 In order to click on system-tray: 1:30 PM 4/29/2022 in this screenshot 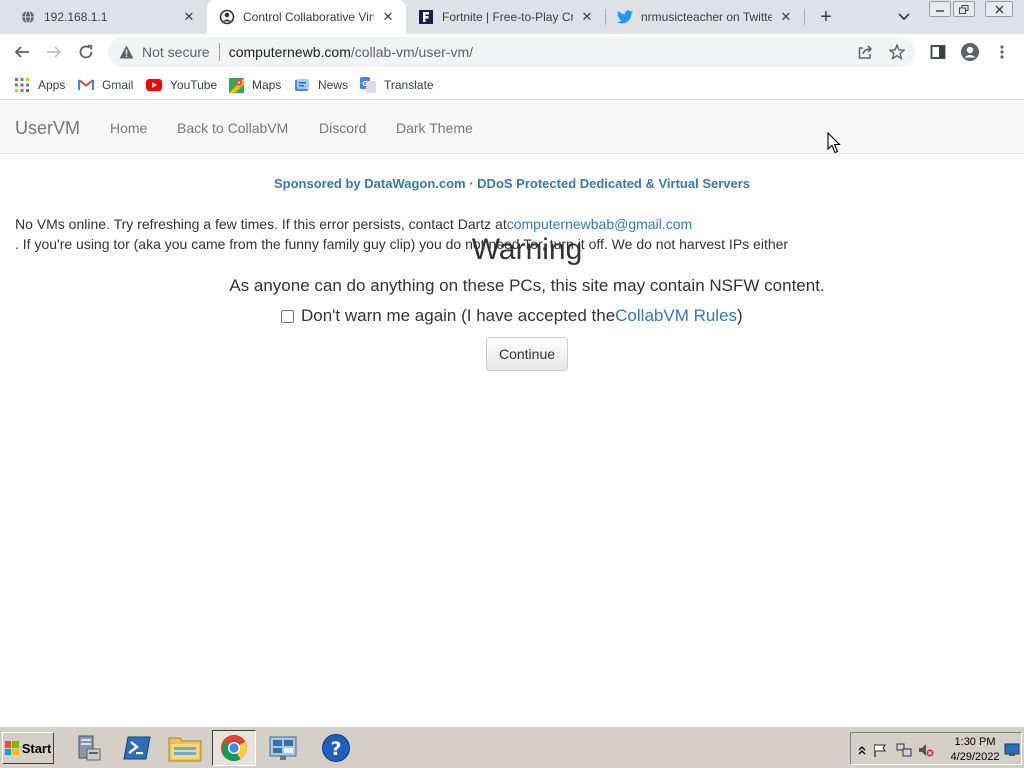, I will do `click(936, 748)`.